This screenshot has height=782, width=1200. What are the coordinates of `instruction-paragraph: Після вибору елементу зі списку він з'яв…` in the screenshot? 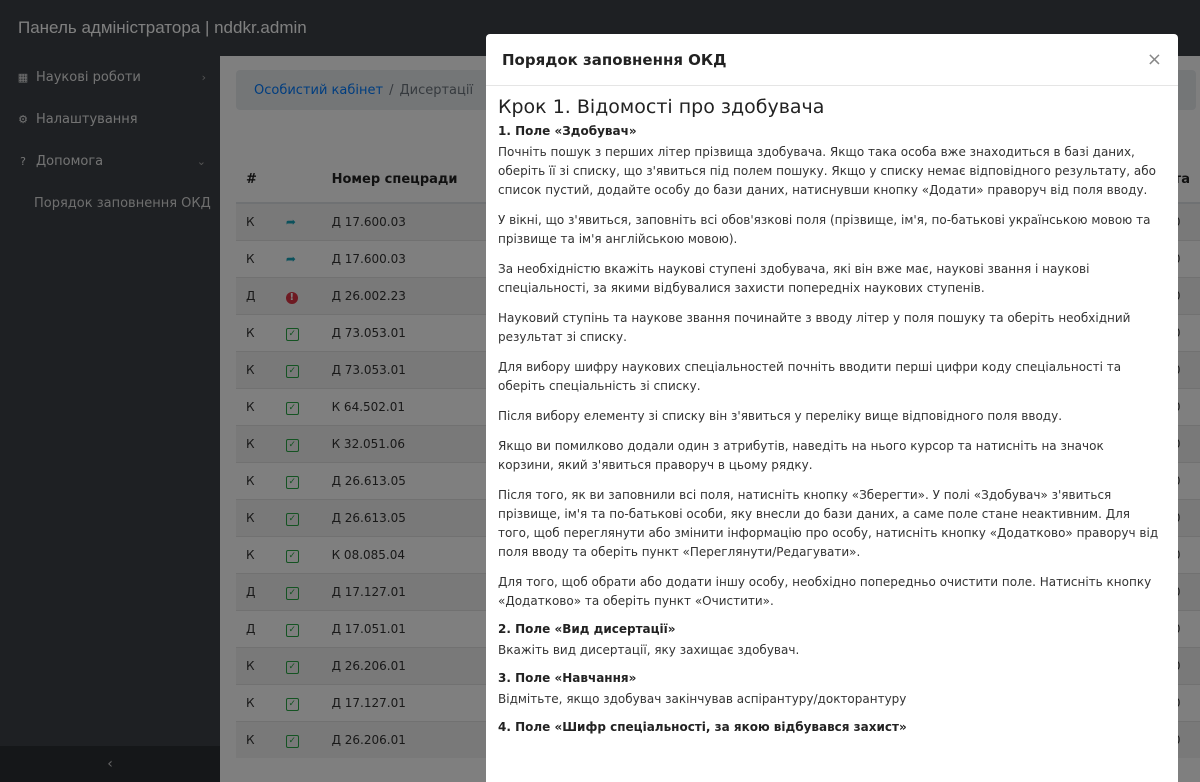 It's located at (780, 416).